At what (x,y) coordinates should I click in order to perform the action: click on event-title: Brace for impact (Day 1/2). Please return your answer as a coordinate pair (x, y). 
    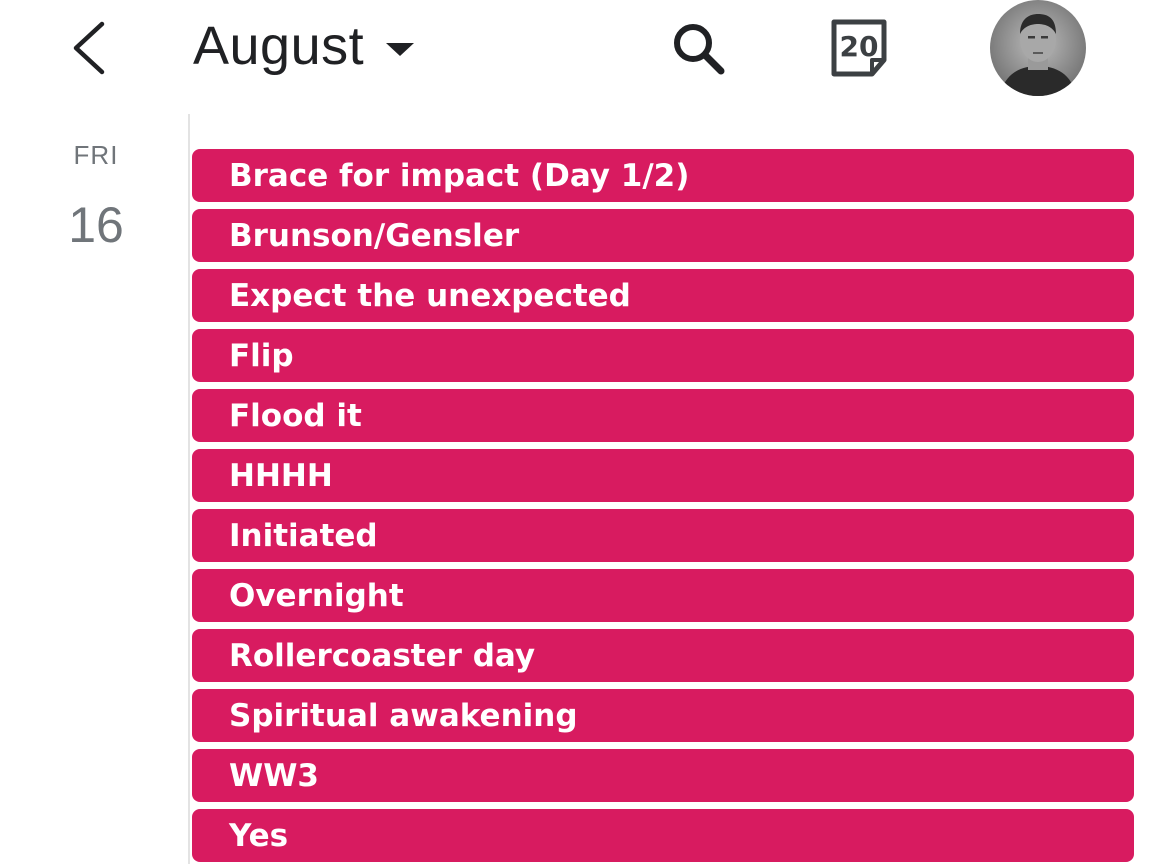
    Looking at the image, I should click on (459, 175).